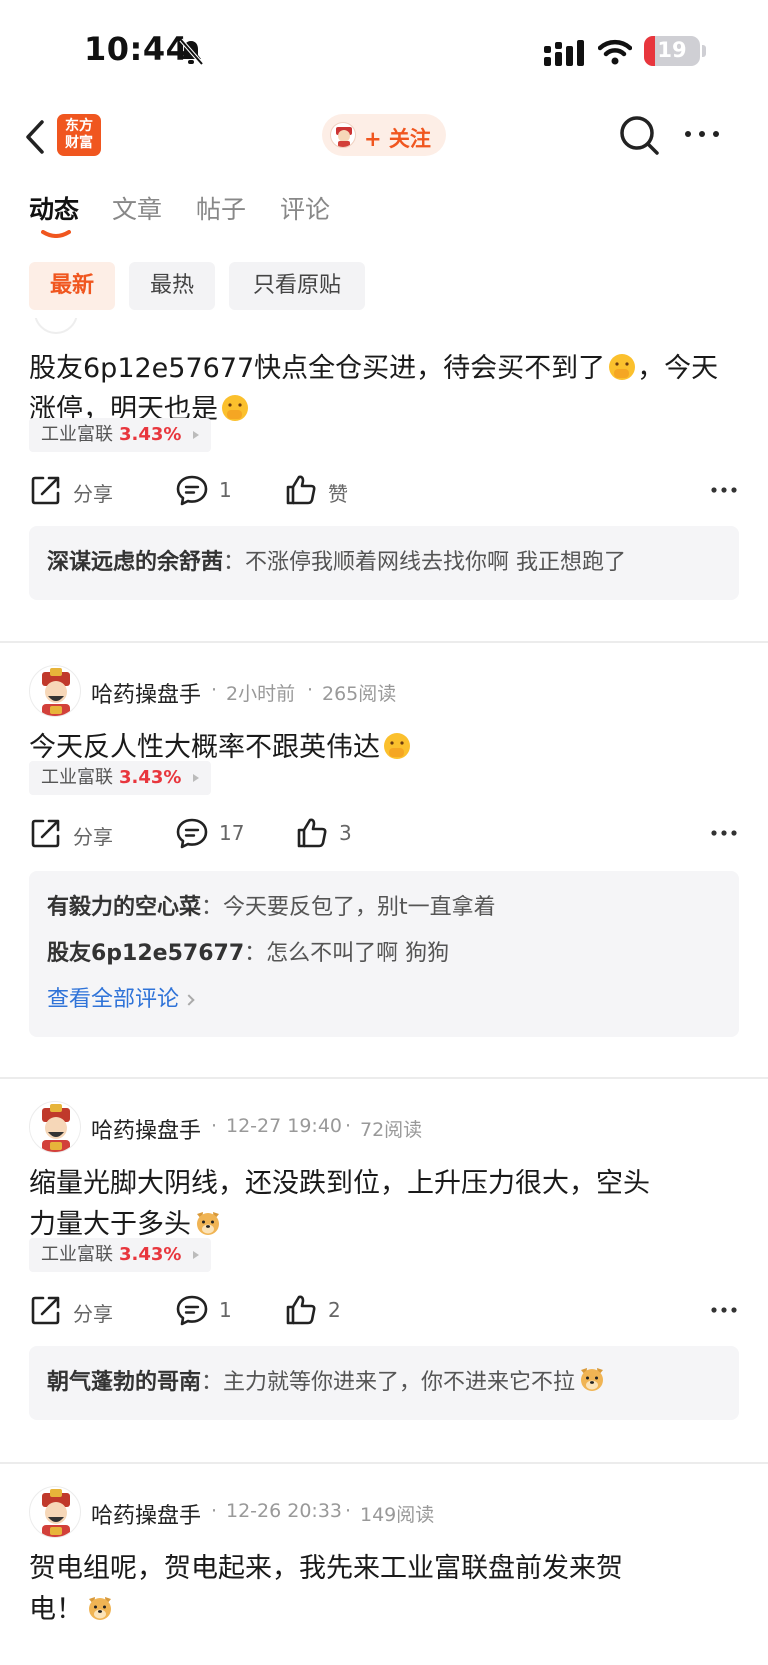  I want to click on wifi-icon, so click(615, 52).